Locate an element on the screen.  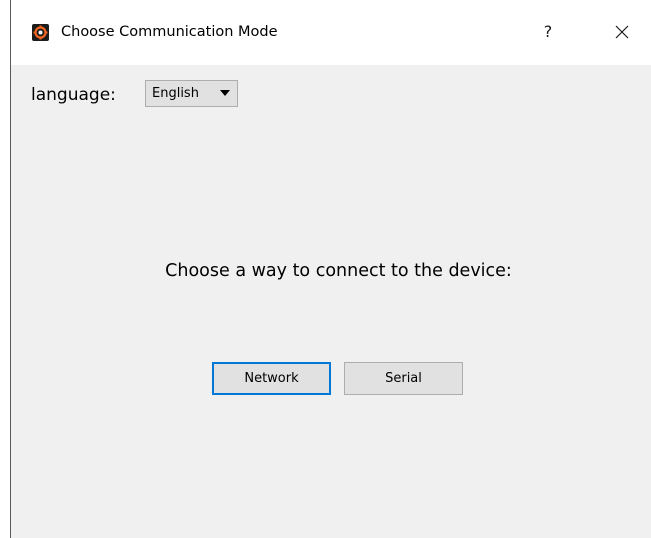
close-icon is located at coordinates (622, 32).